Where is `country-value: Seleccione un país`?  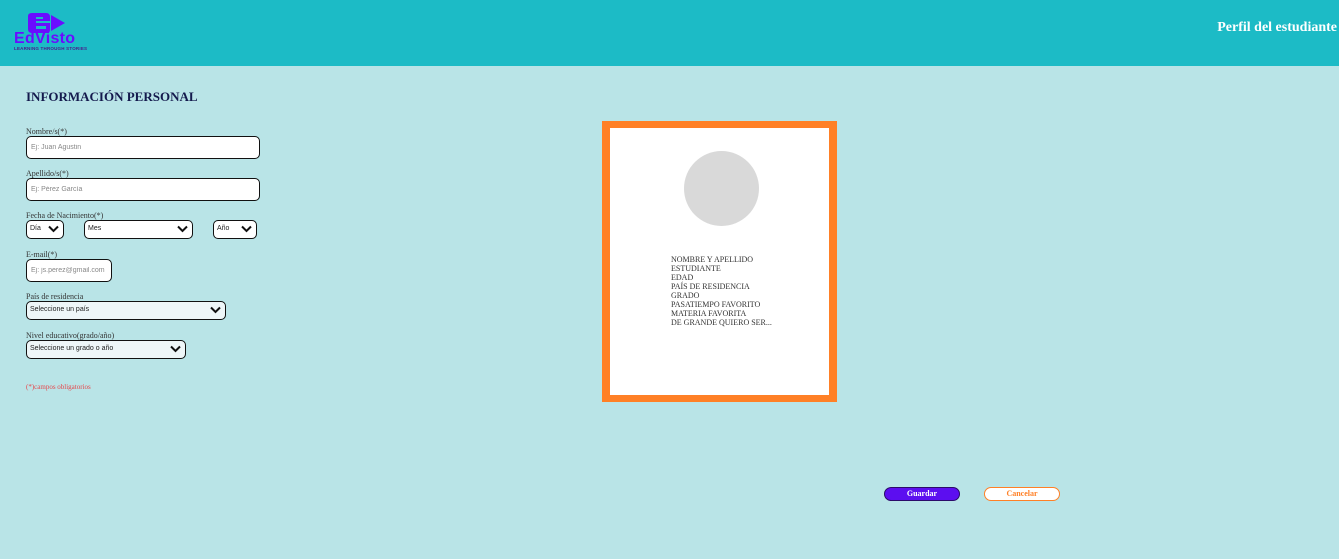
country-value: Seleccione un país is located at coordinates (60, 309).